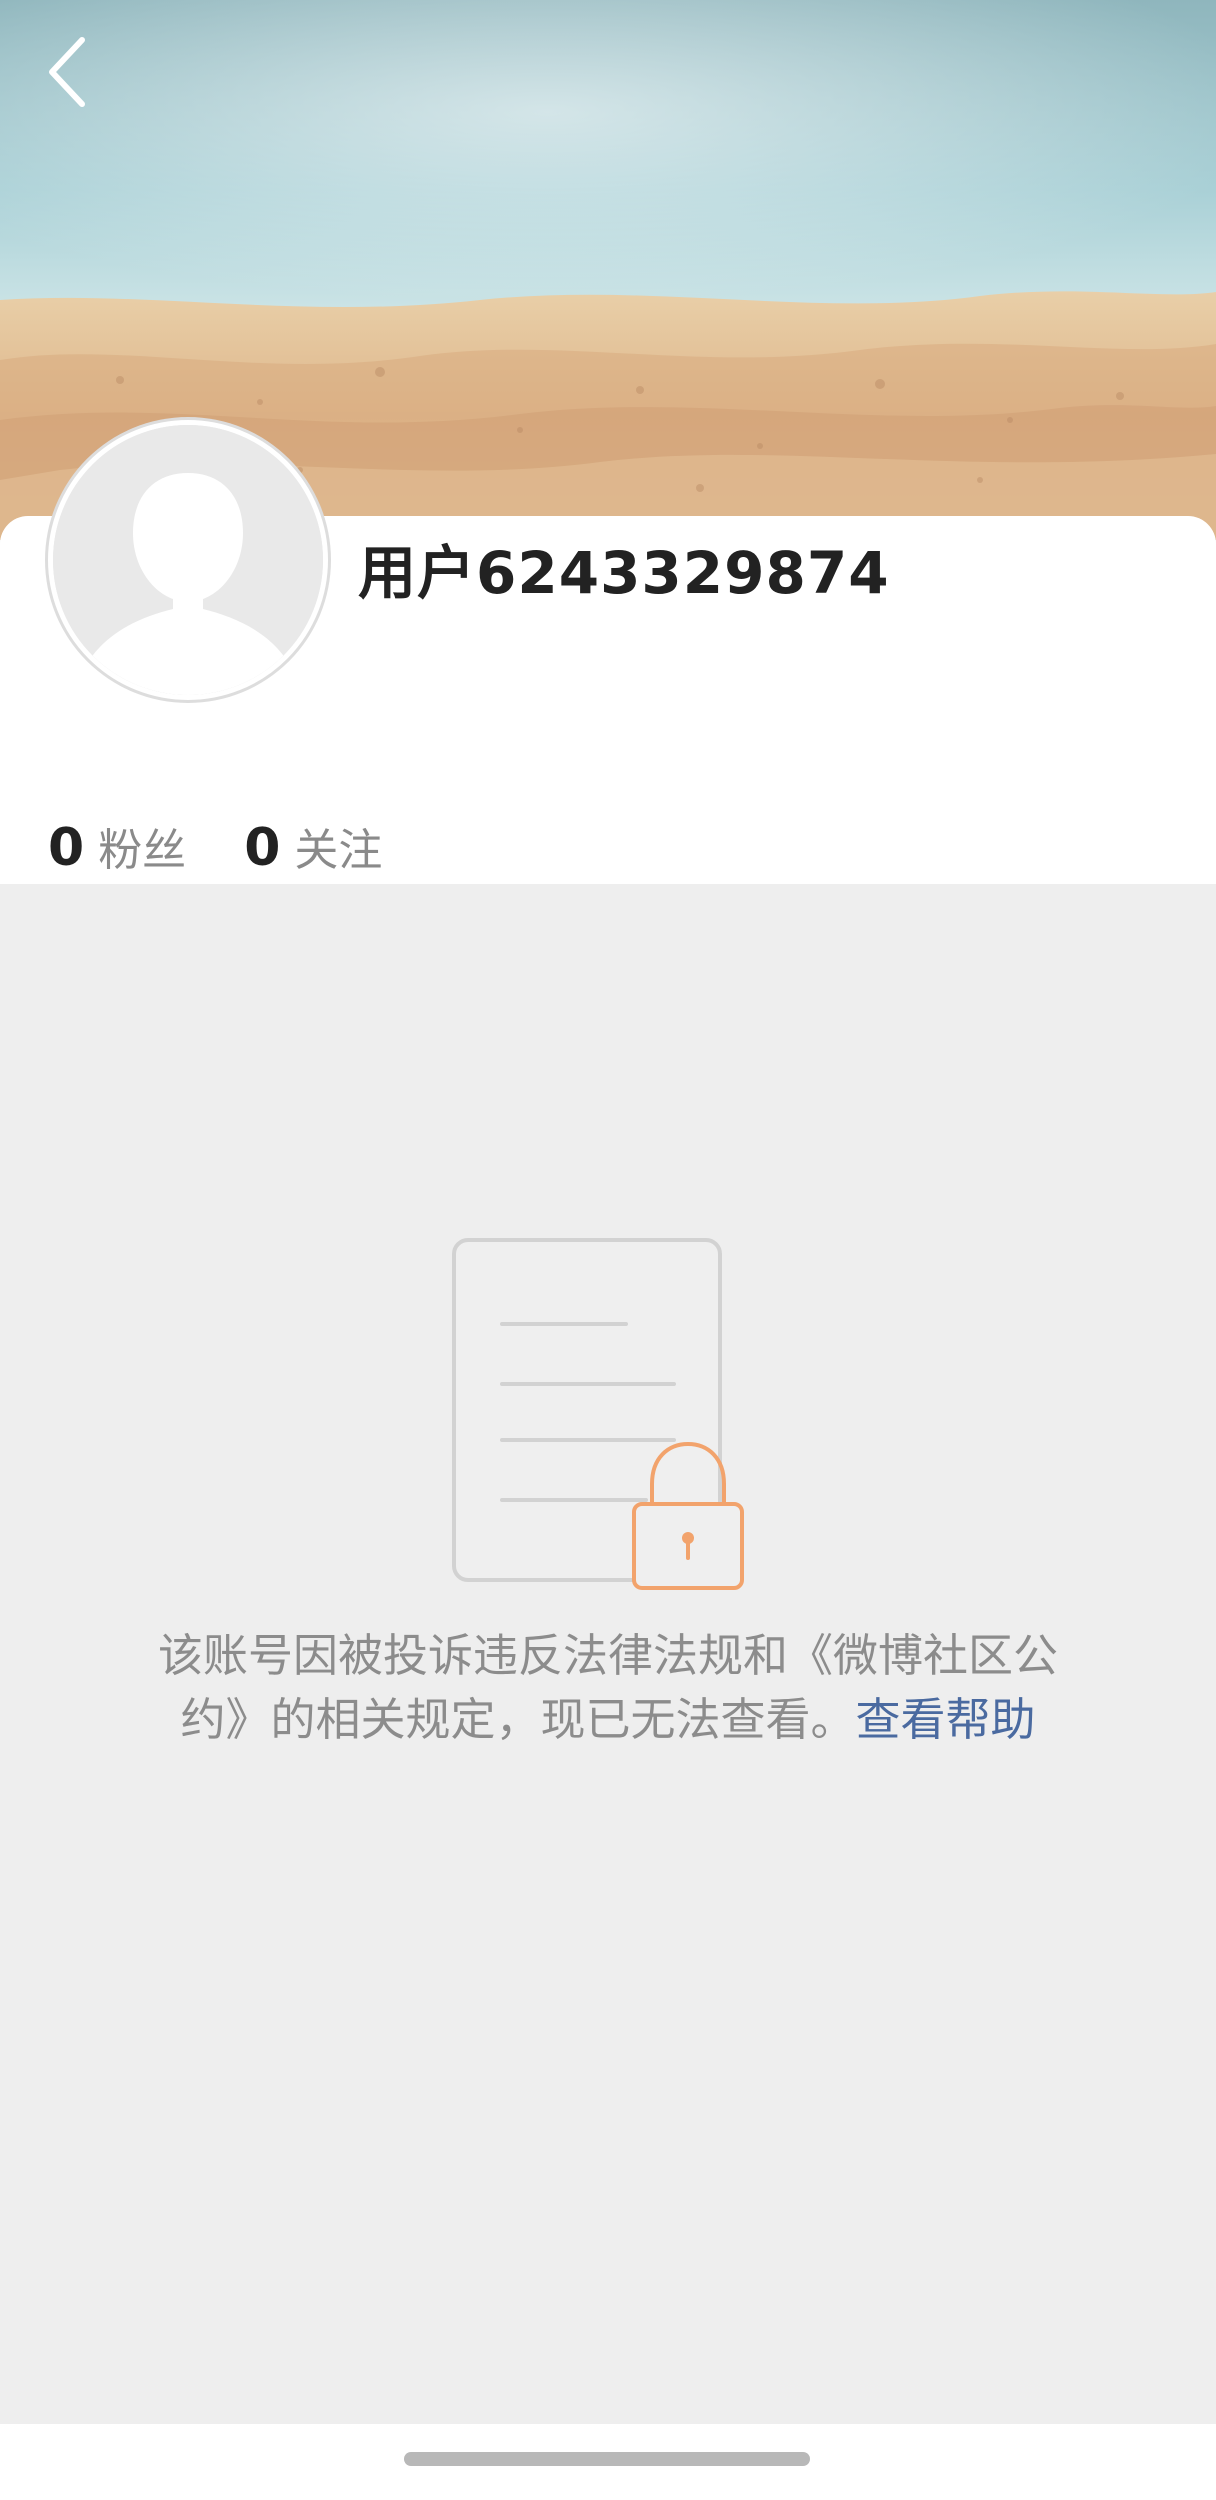 The width and height of the screenshot is (1216, 2500). I want to click on followers-label: 粉丝, so click(142, 850).